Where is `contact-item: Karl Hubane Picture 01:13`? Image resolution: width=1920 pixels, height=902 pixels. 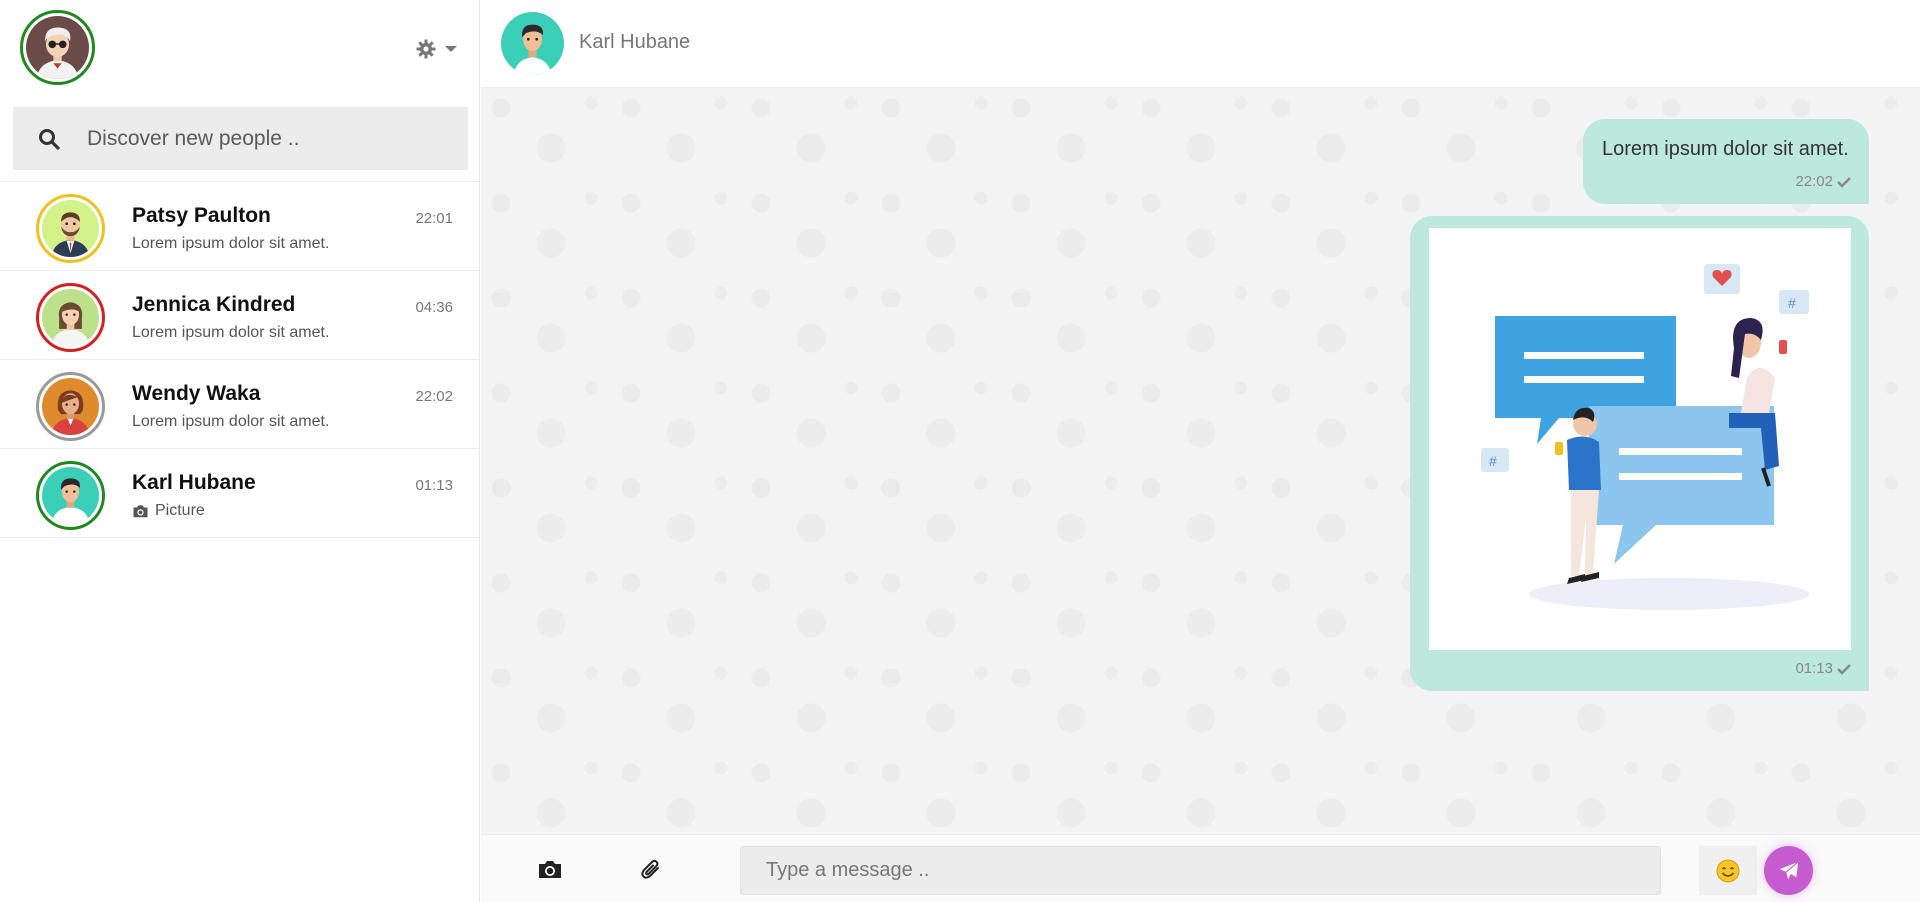
contact-item: Karl Hubane Picture 01:13 is located at coordinates (239, 493).